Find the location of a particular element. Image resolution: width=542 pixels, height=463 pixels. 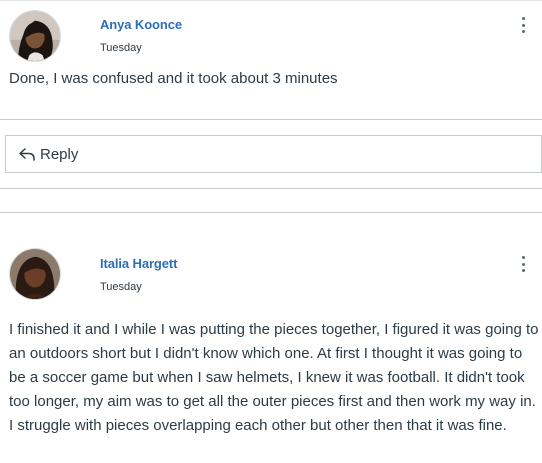

top-border is located at coordinates (271, 0).